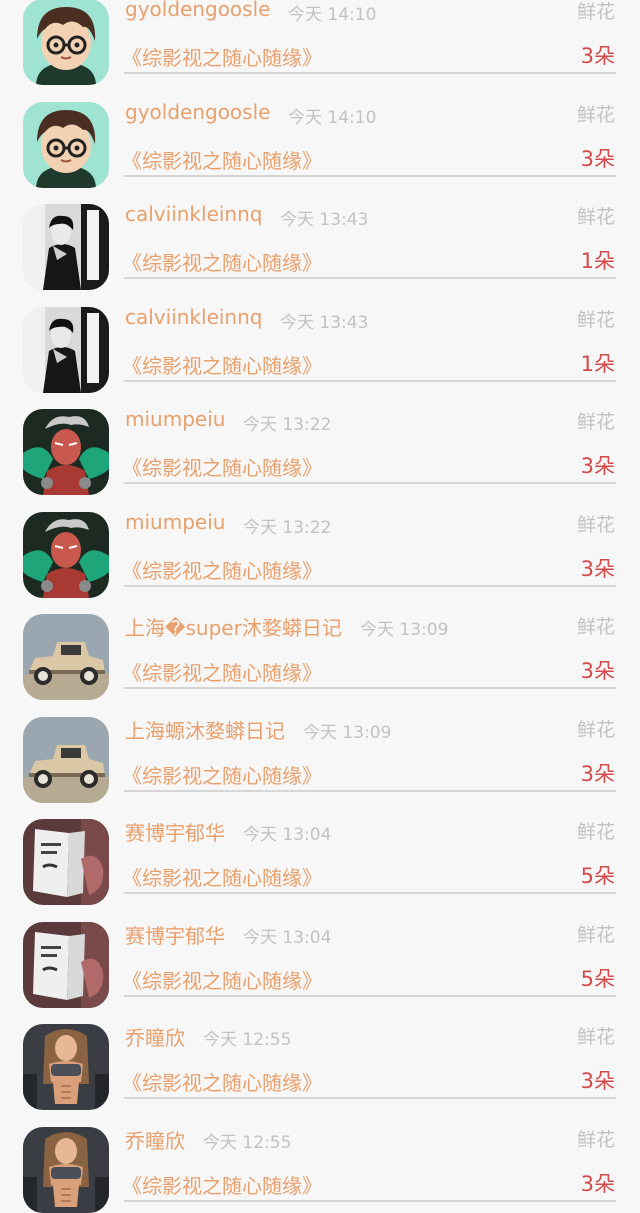  I want to click on user-name: 上海�super沐婺蟒日记, so click(233, 626).